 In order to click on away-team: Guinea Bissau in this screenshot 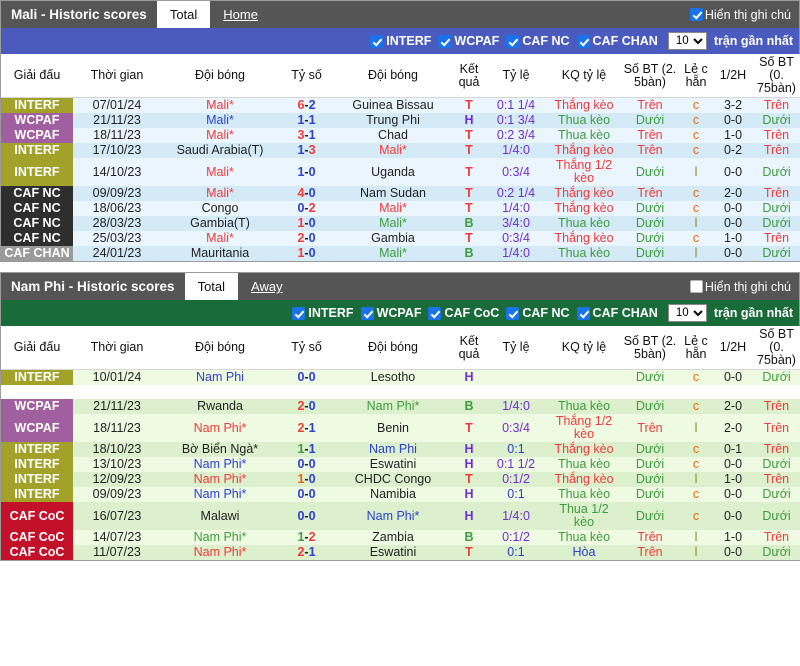, I will do `click(393, 105)`.